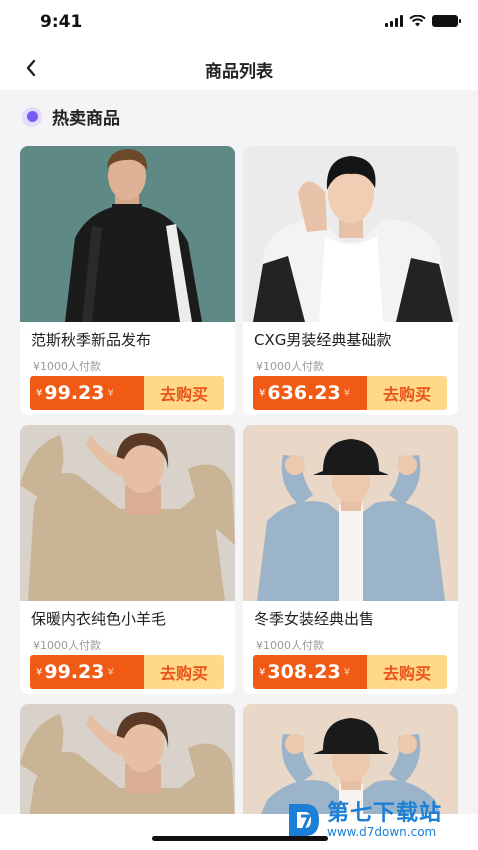  I want to click on product-card: 范斯秋季新品发布 ¥1000人付款 ¥ 99.23 ¥ 去购买, so click(127, 280).